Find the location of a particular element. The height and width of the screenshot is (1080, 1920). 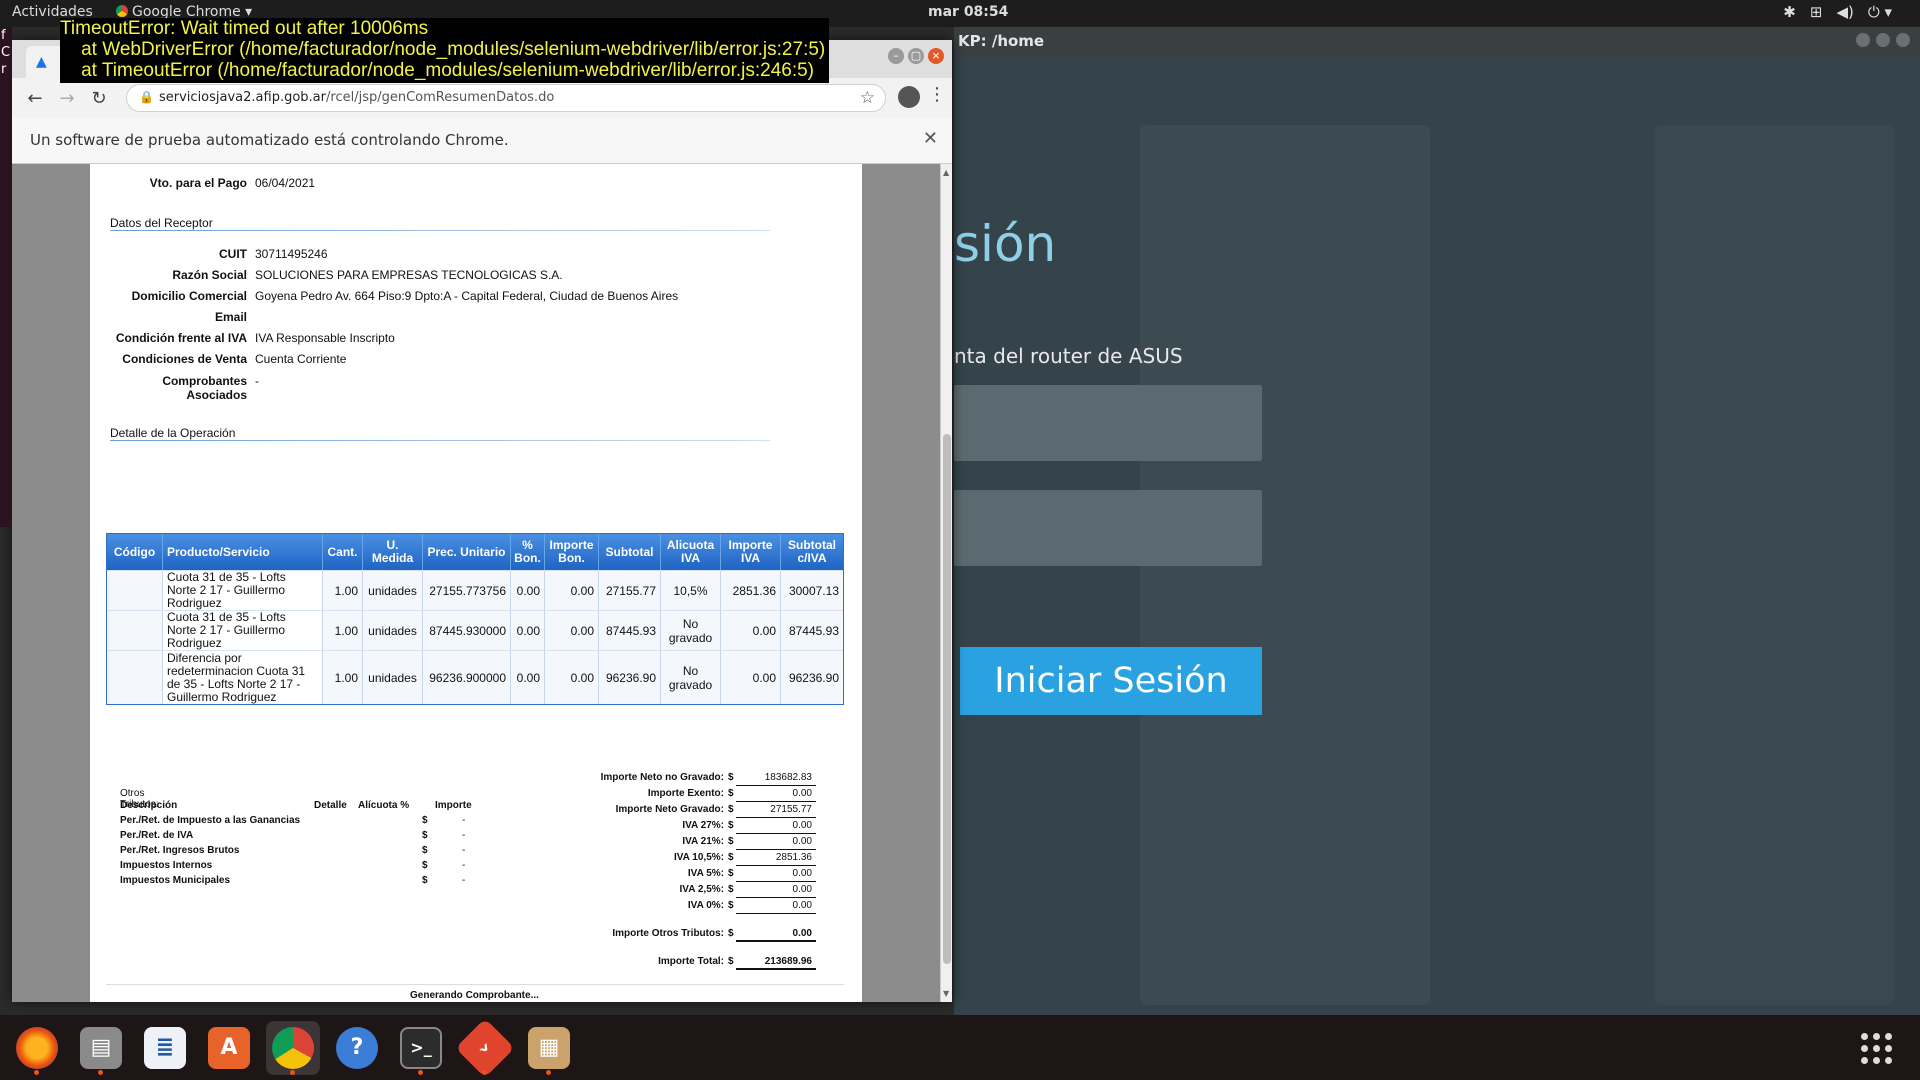

clock: mar 08:54 is located at coordinates (968, 12).